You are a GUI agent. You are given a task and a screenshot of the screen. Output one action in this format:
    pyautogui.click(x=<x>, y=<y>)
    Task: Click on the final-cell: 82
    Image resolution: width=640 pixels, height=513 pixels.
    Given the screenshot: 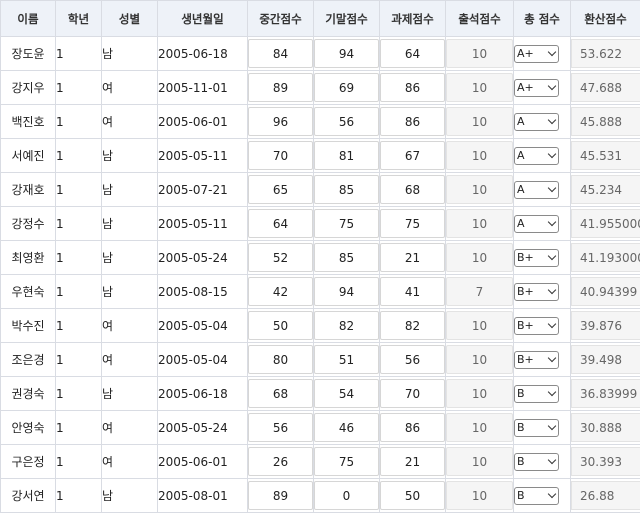 What is the action you would take?
    pyautogui.click(x=347, y=326)
    